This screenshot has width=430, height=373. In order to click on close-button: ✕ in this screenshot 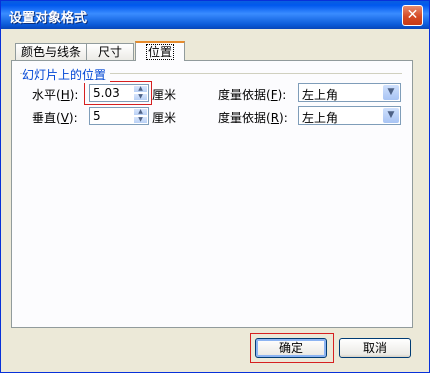, I will do `click(412, 15)`.